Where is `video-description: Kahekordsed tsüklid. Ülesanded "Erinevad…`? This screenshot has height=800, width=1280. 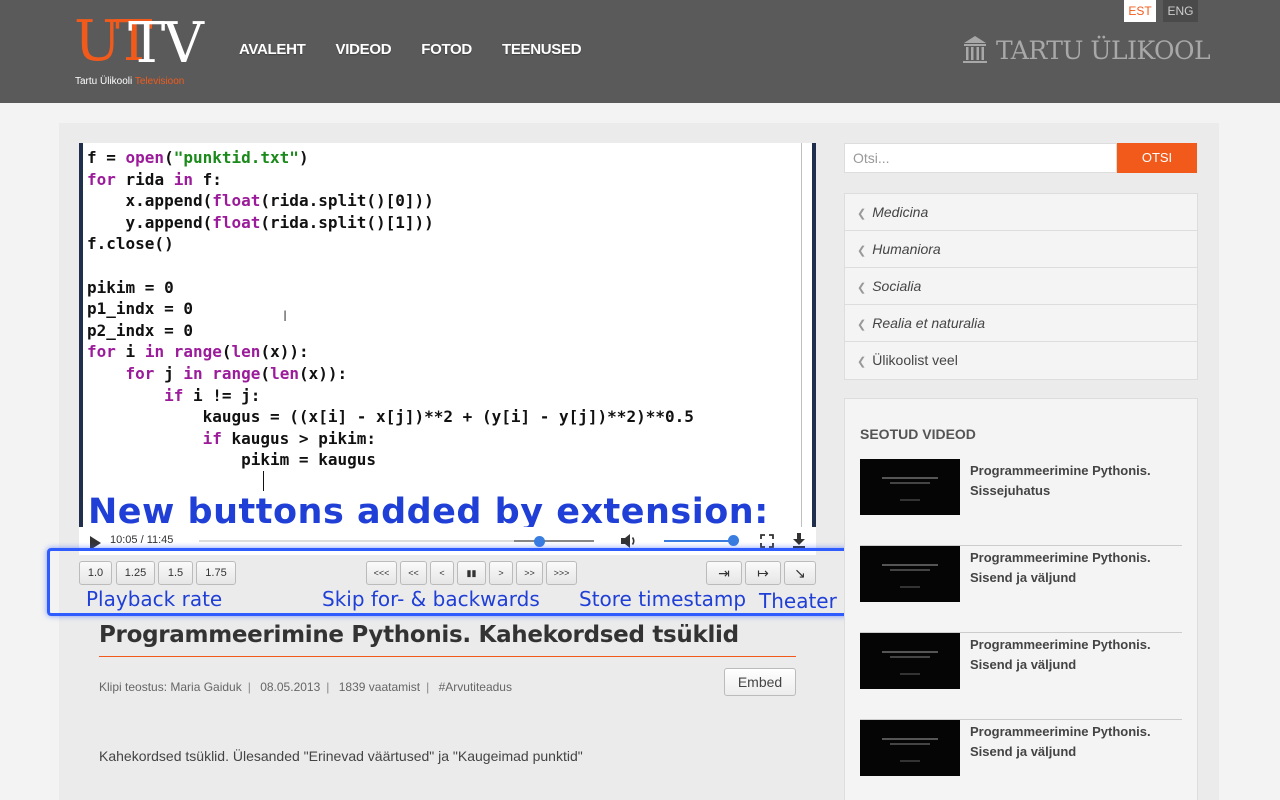 video-description: Kahekordsed tsüklid. Ülesanded "Erinevad… is located at coordinates (341, 756).